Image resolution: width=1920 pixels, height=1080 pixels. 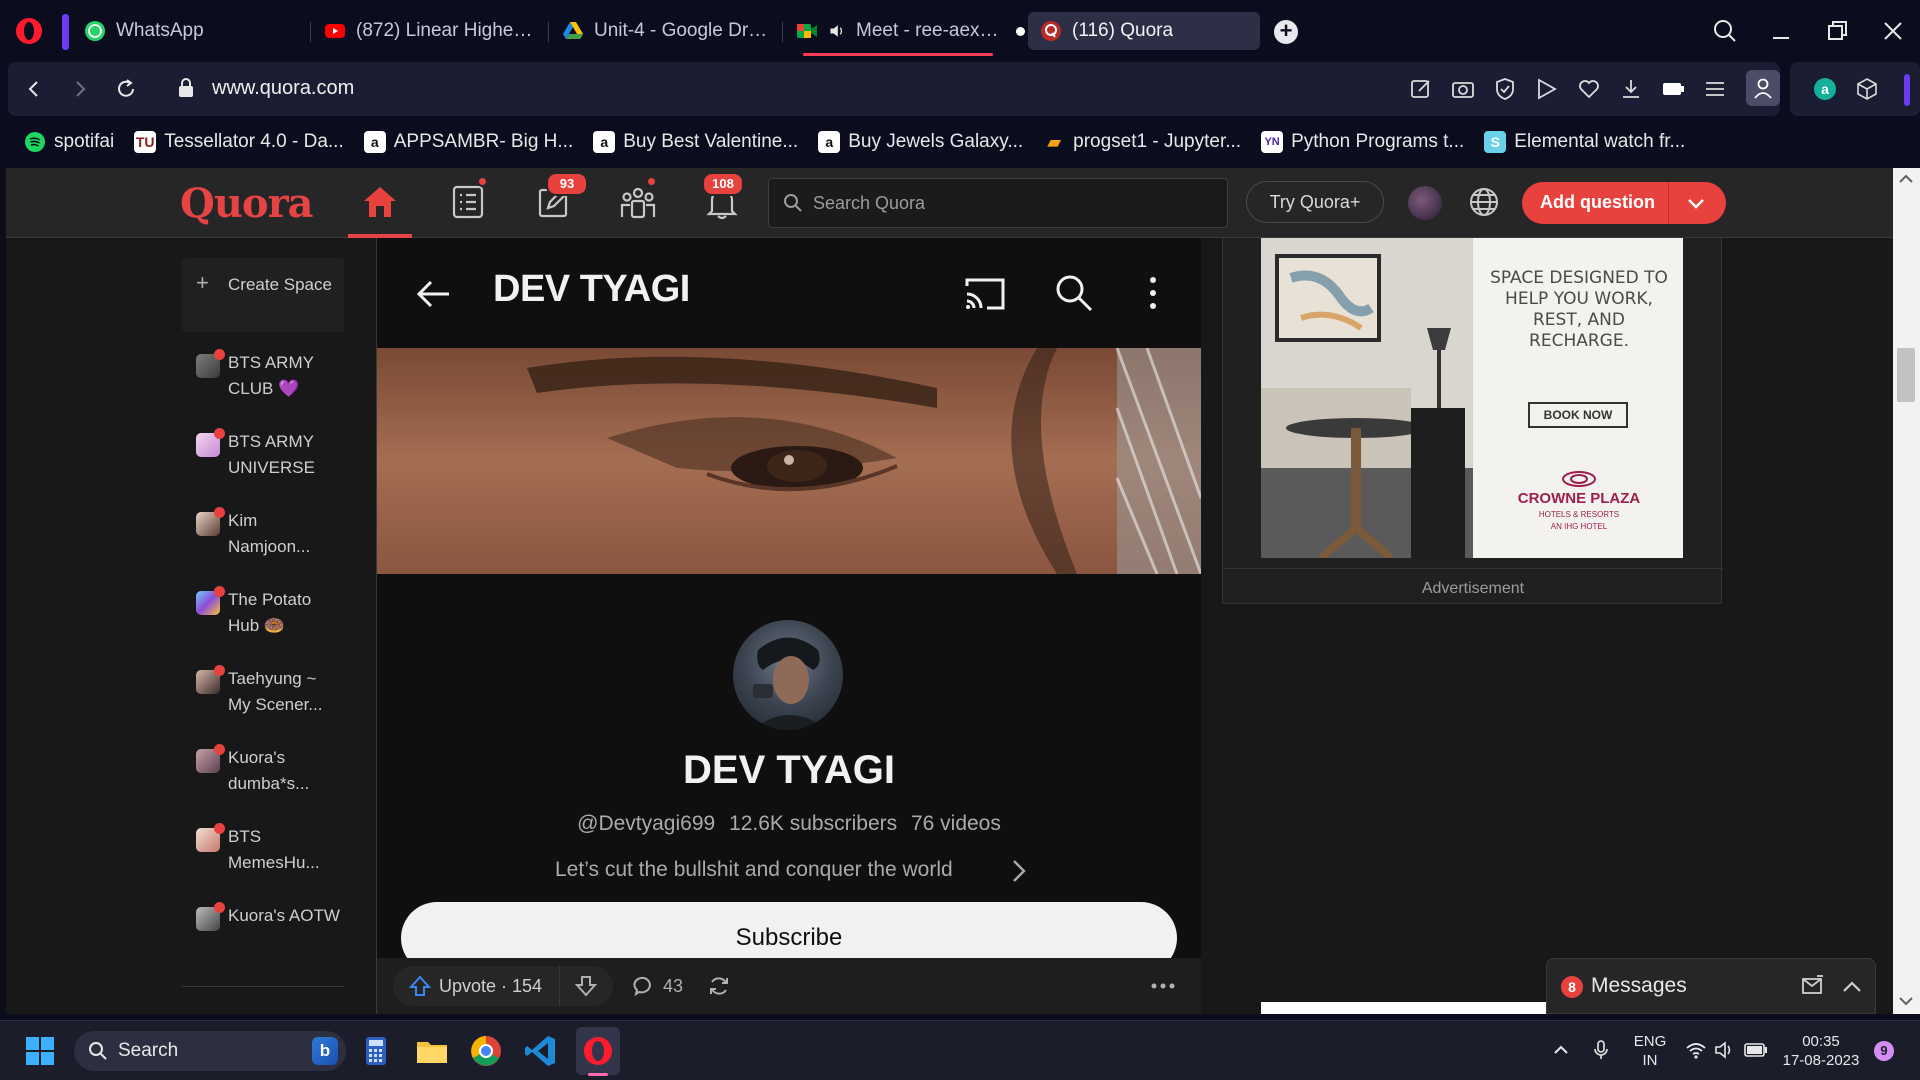 What do you see at coordinates (186, 88) in the screenshot?
I see `lock-icon` at bounding box center [186, 88].